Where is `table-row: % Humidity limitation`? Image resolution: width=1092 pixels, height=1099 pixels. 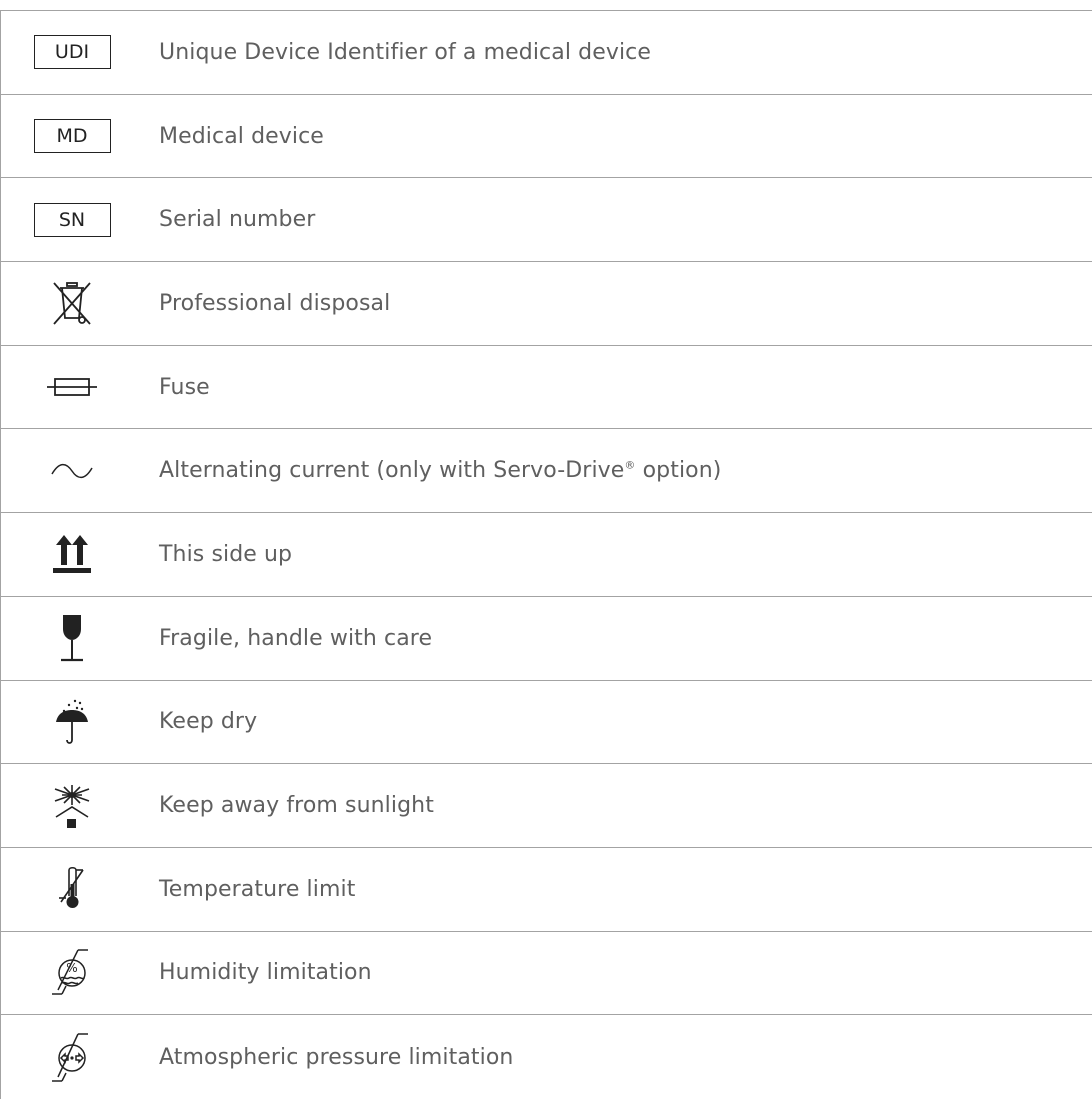 table-row: % Humidity limitation is located at coordinates (546, 973).